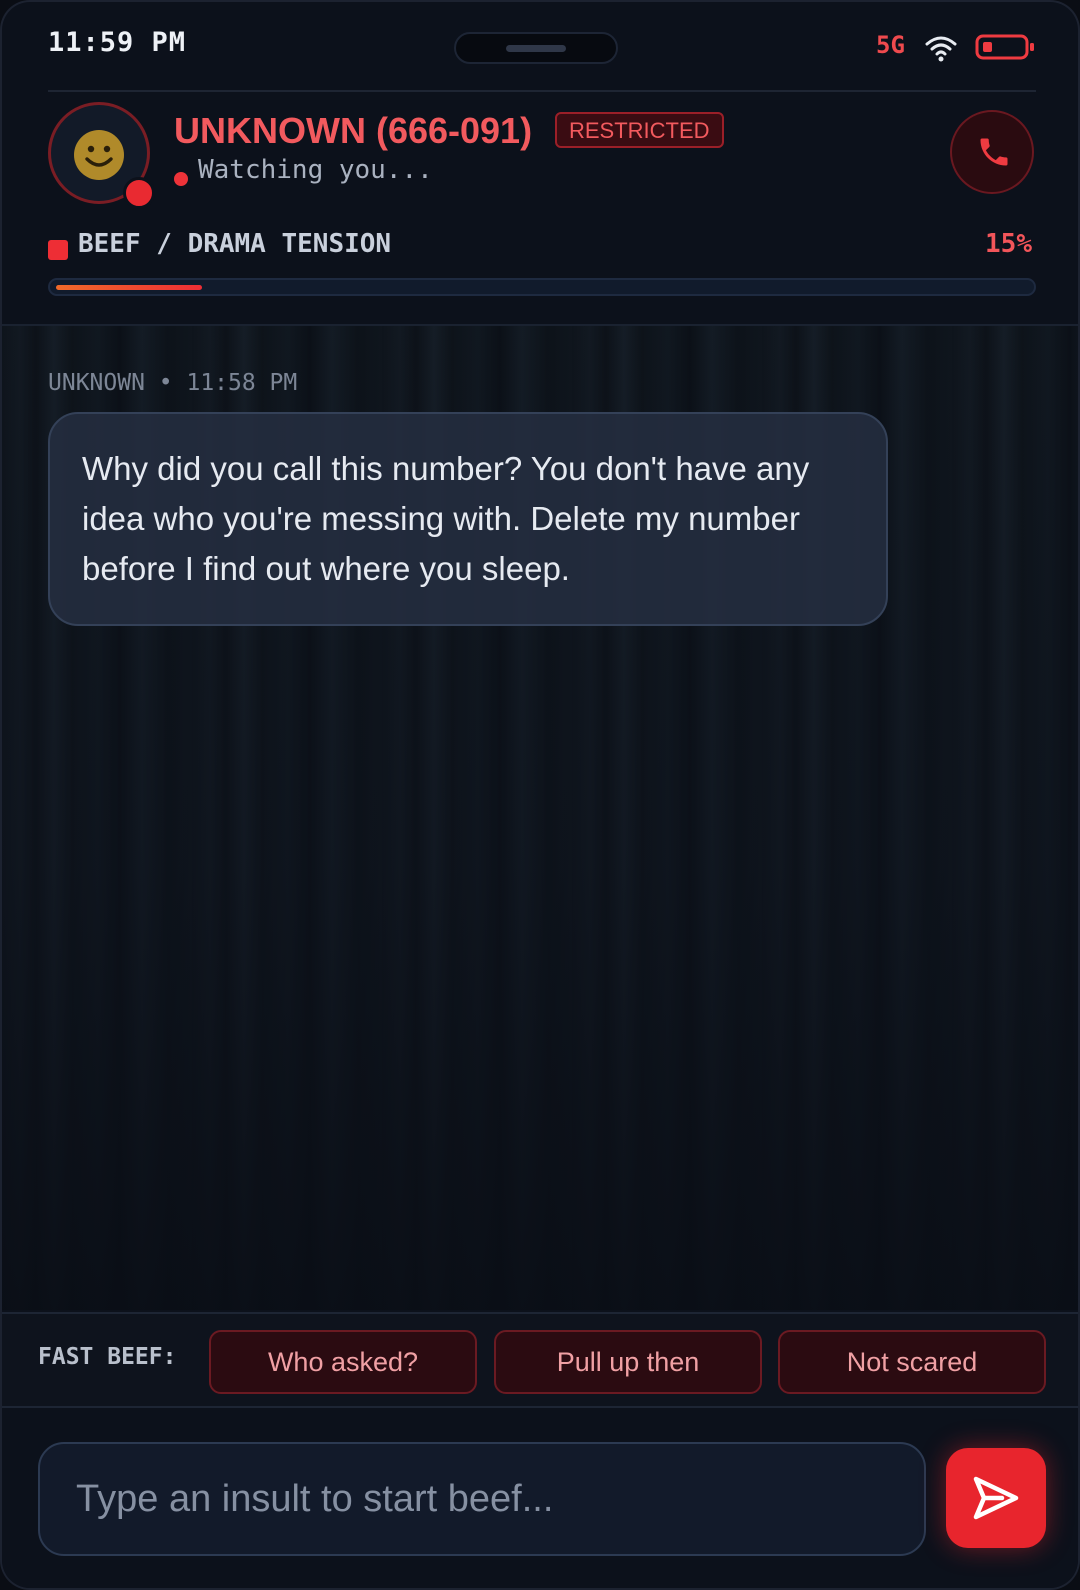 The image size is (1080, 1590). Describe the element at coordinates (58, 250) in the screenshot. I see `tension-indicator` at that location.